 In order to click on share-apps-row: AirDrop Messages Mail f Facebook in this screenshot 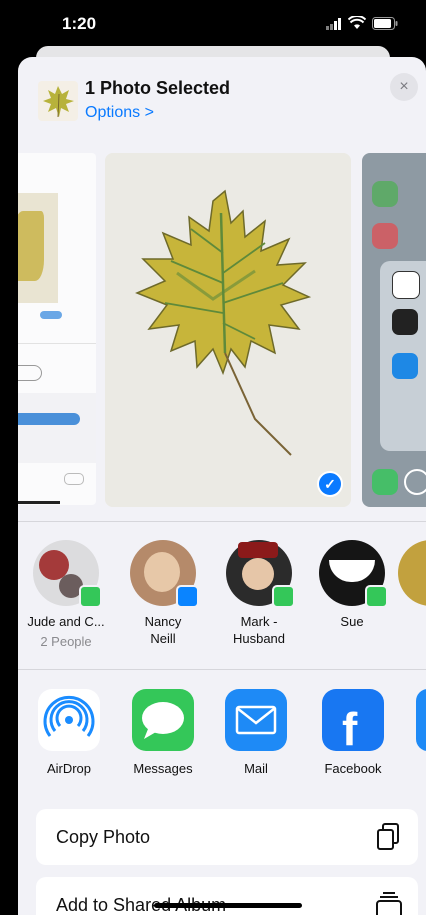, I will do `click(222, 737)`.